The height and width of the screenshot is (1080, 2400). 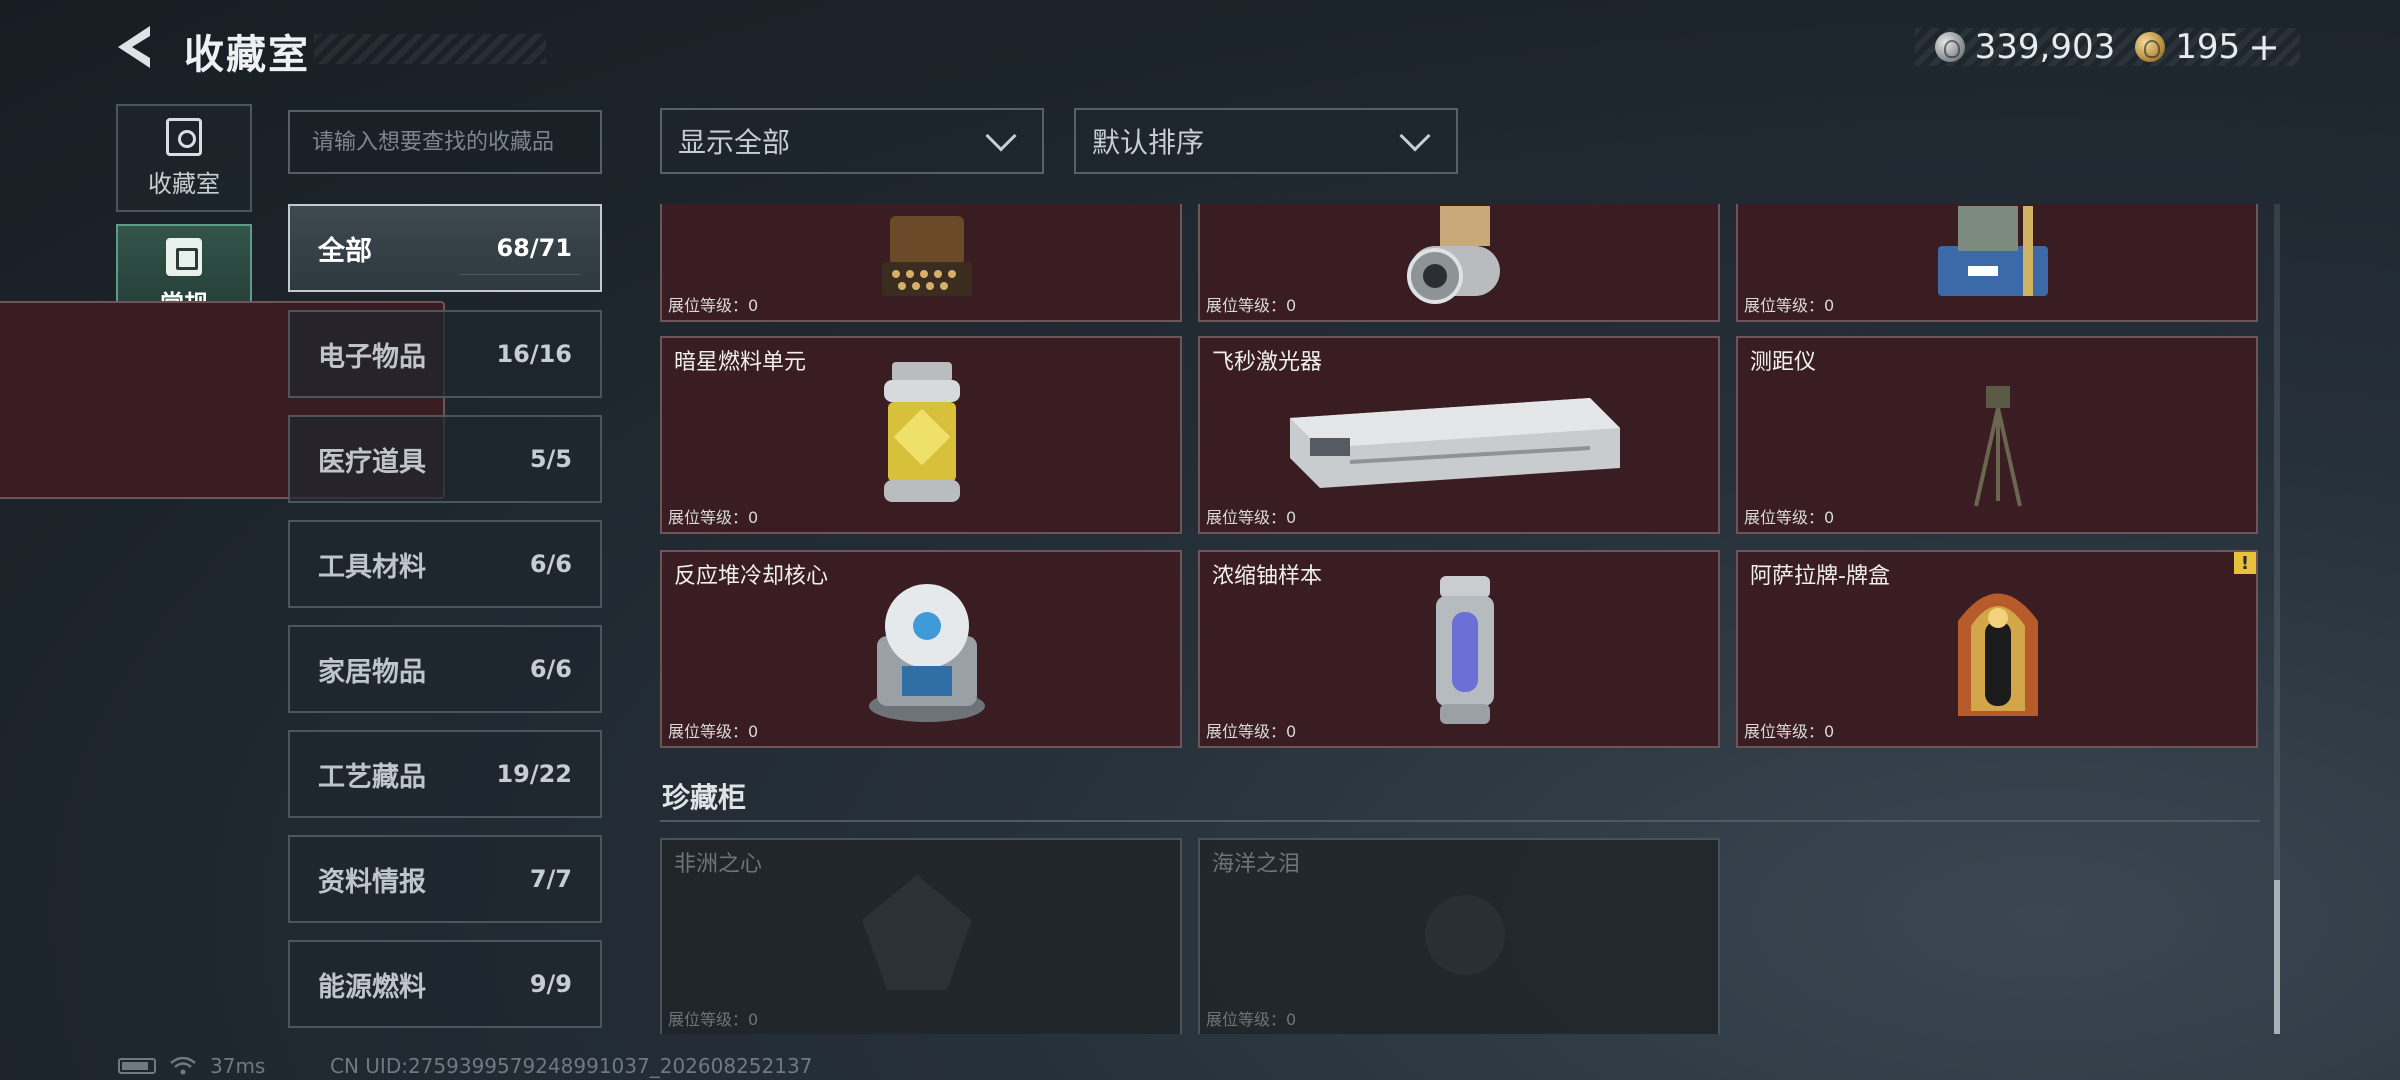 I want to click on machine-icon, so click(x=1993, y=251).